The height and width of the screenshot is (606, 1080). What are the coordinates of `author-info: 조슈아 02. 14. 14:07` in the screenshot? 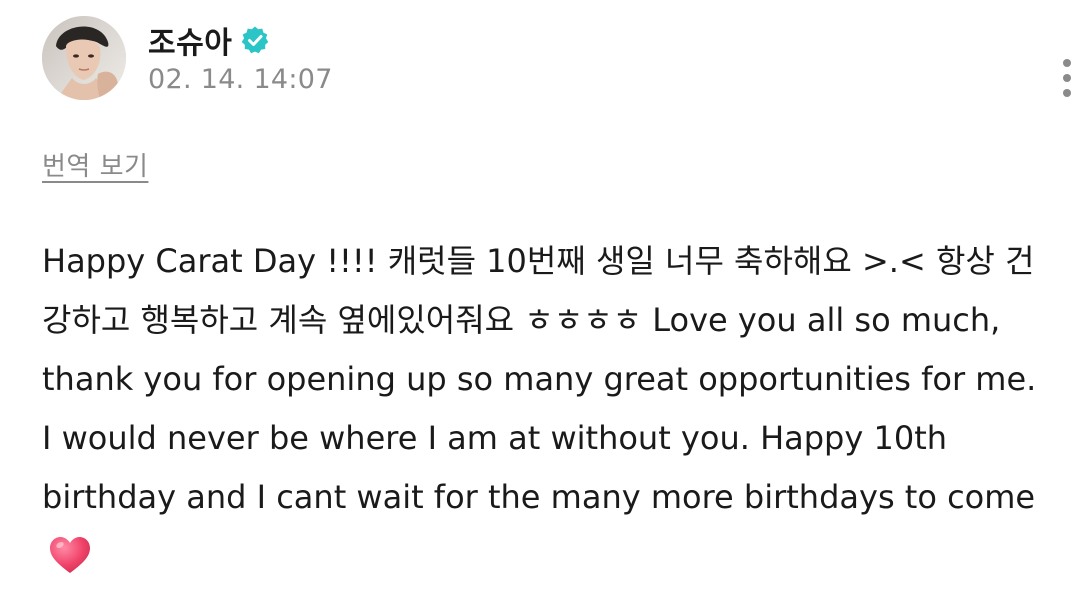 It's located at (240, 57).